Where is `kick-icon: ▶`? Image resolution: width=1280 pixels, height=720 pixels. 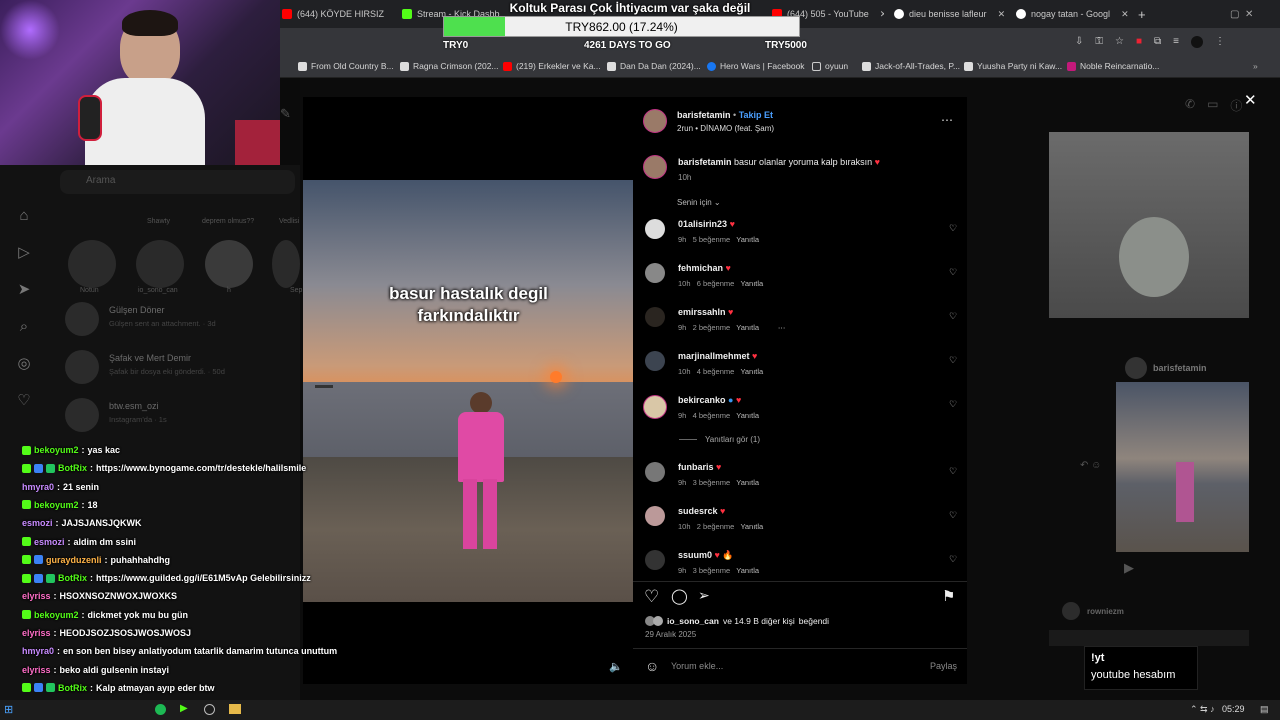 kick-icon: ▶ is located at coordinates (184, 708).